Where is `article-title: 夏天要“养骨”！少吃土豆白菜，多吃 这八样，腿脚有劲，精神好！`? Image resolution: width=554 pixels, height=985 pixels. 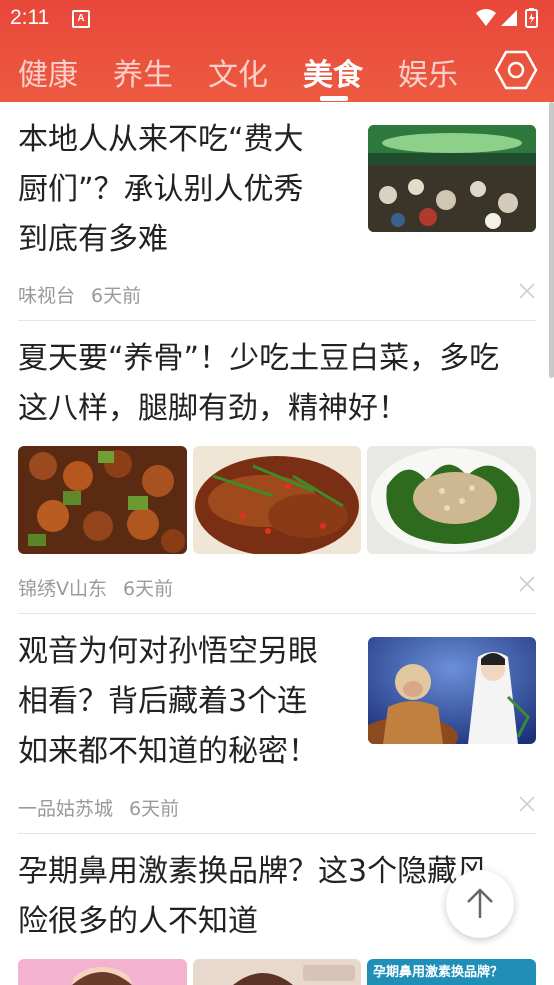 article-title: 夏天要“养骨”！少吃土豆白菜，多吃 这八样，腿脚有劲，精神好！ is located at coordinates (259, 383).